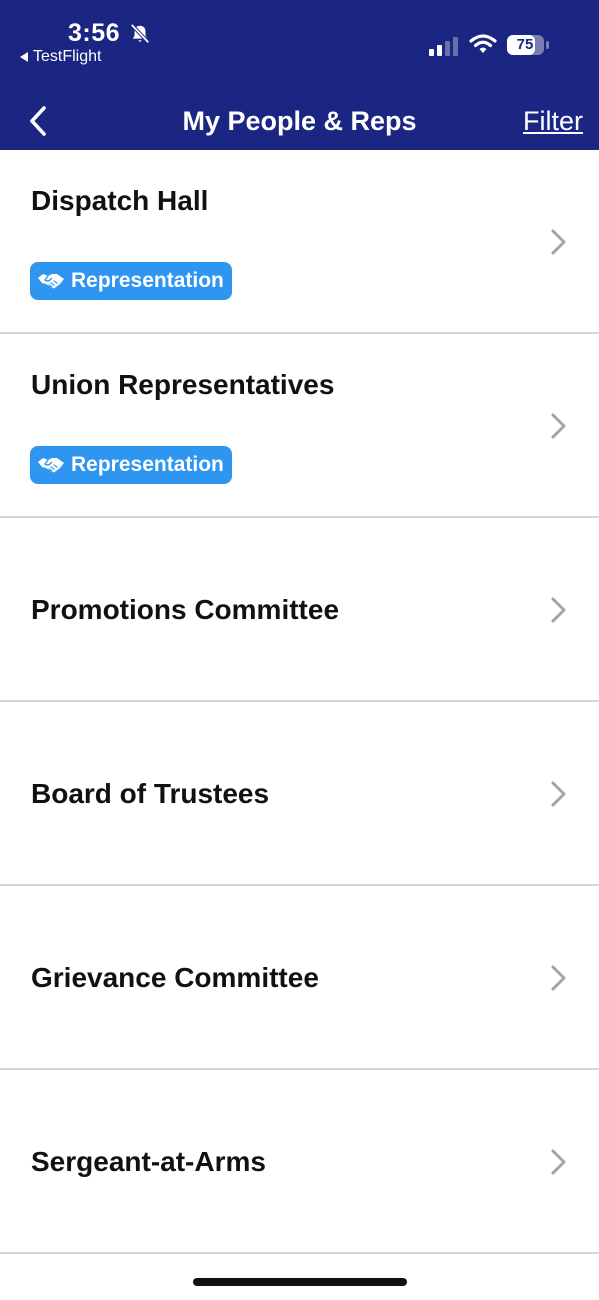 Image resolution: width=599 pixels, height=1300 pixels. I want to click on back-to-app-link: TestFlight, so click(60, 57).